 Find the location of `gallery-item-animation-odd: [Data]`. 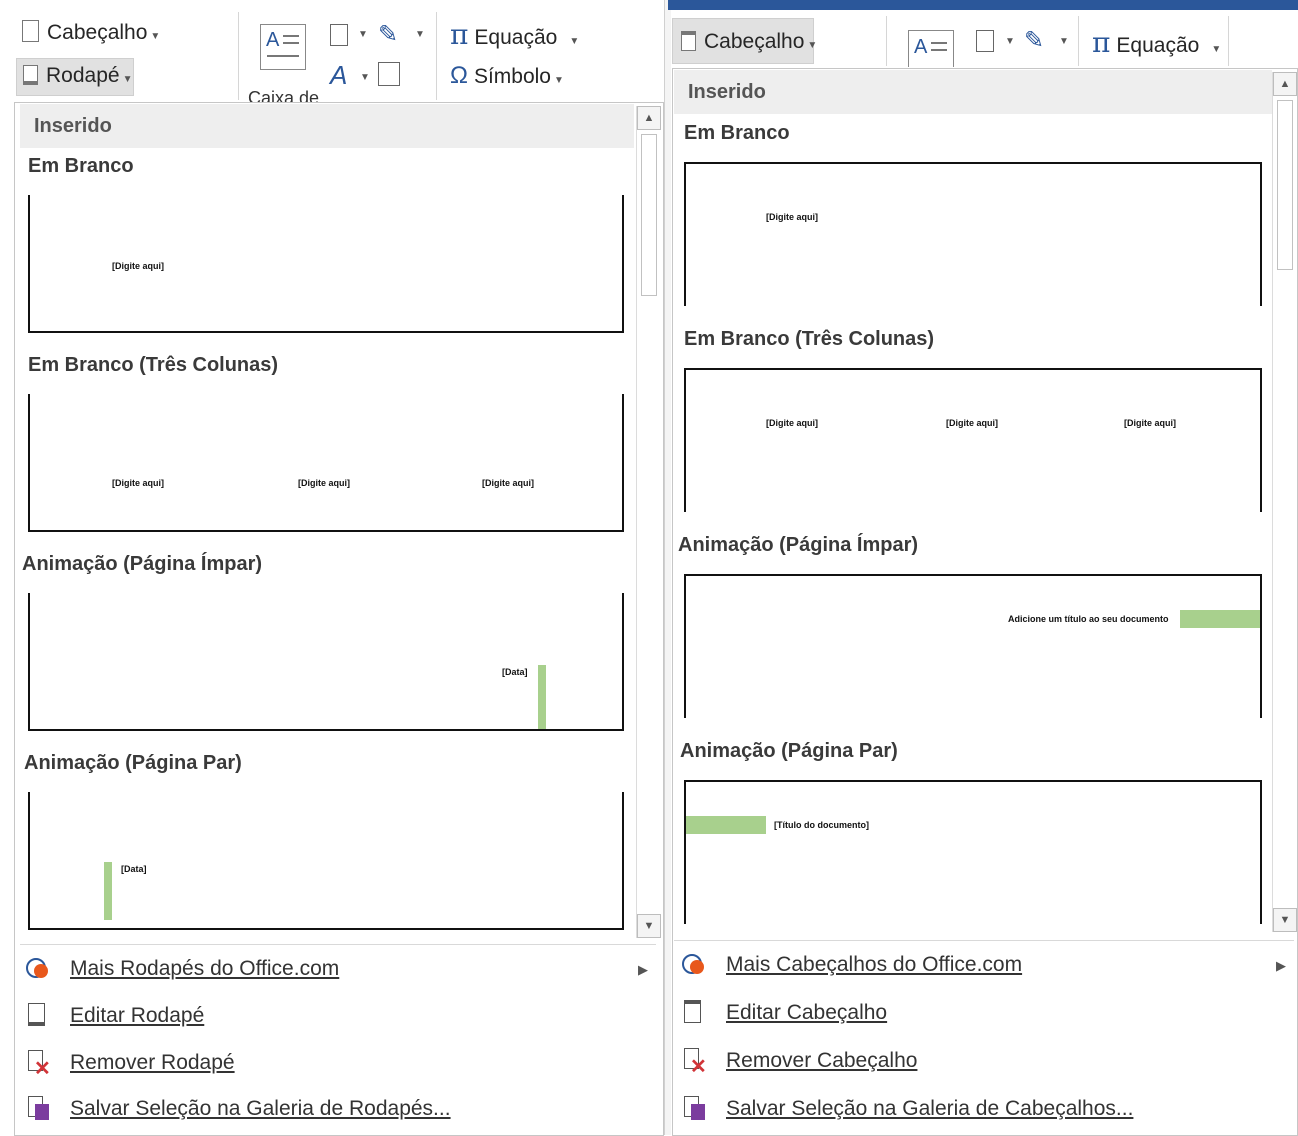

gallery-item-animation-odd: [Data] is located at coordinates (326, 662).